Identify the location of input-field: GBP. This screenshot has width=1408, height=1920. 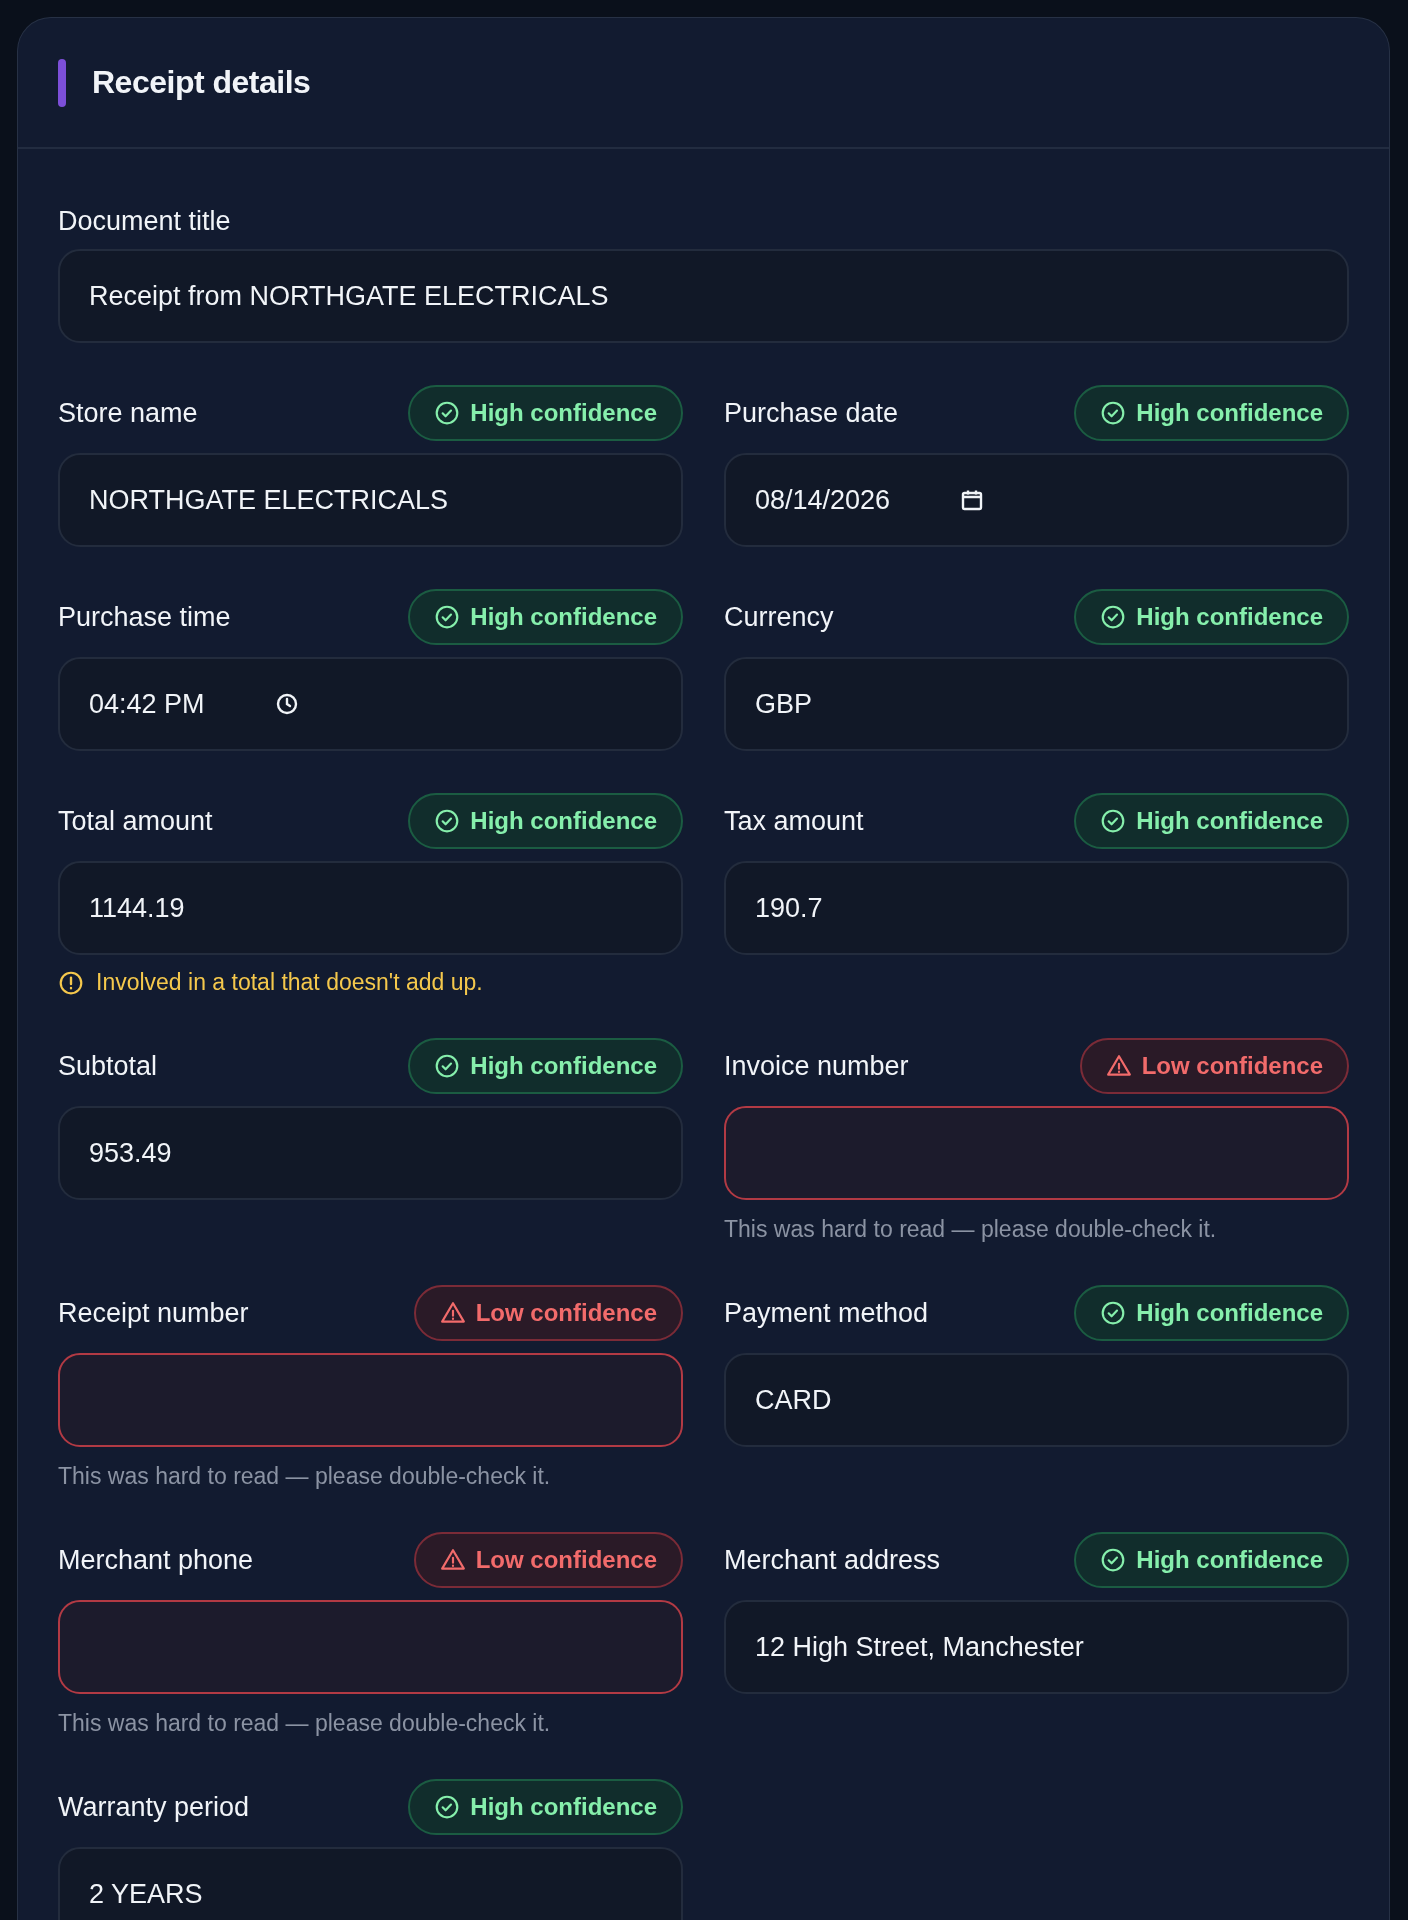
(1036, 704).